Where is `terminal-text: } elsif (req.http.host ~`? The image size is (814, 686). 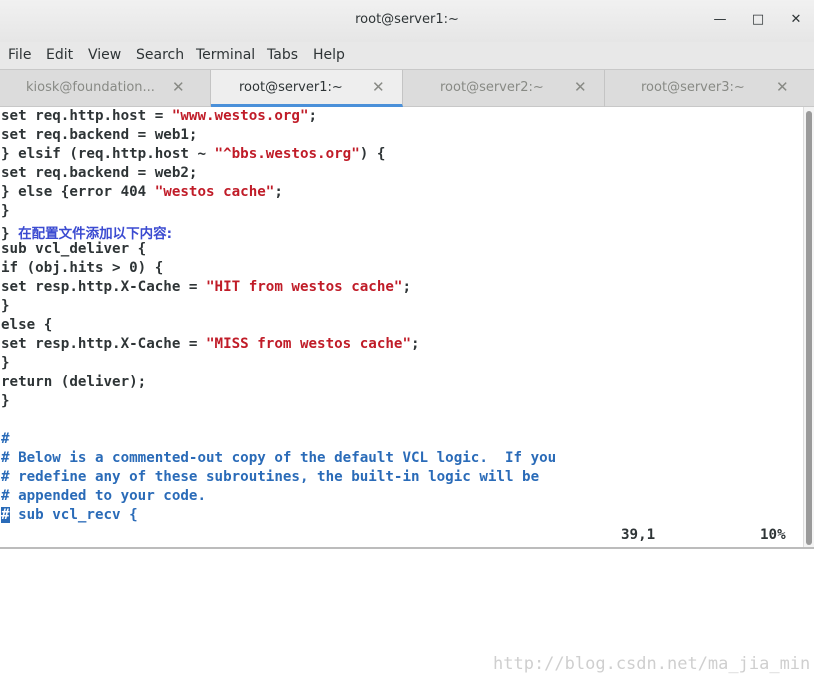
terminal-text: } elsif (req.http.host ~ is located at coordinates (108, 154).